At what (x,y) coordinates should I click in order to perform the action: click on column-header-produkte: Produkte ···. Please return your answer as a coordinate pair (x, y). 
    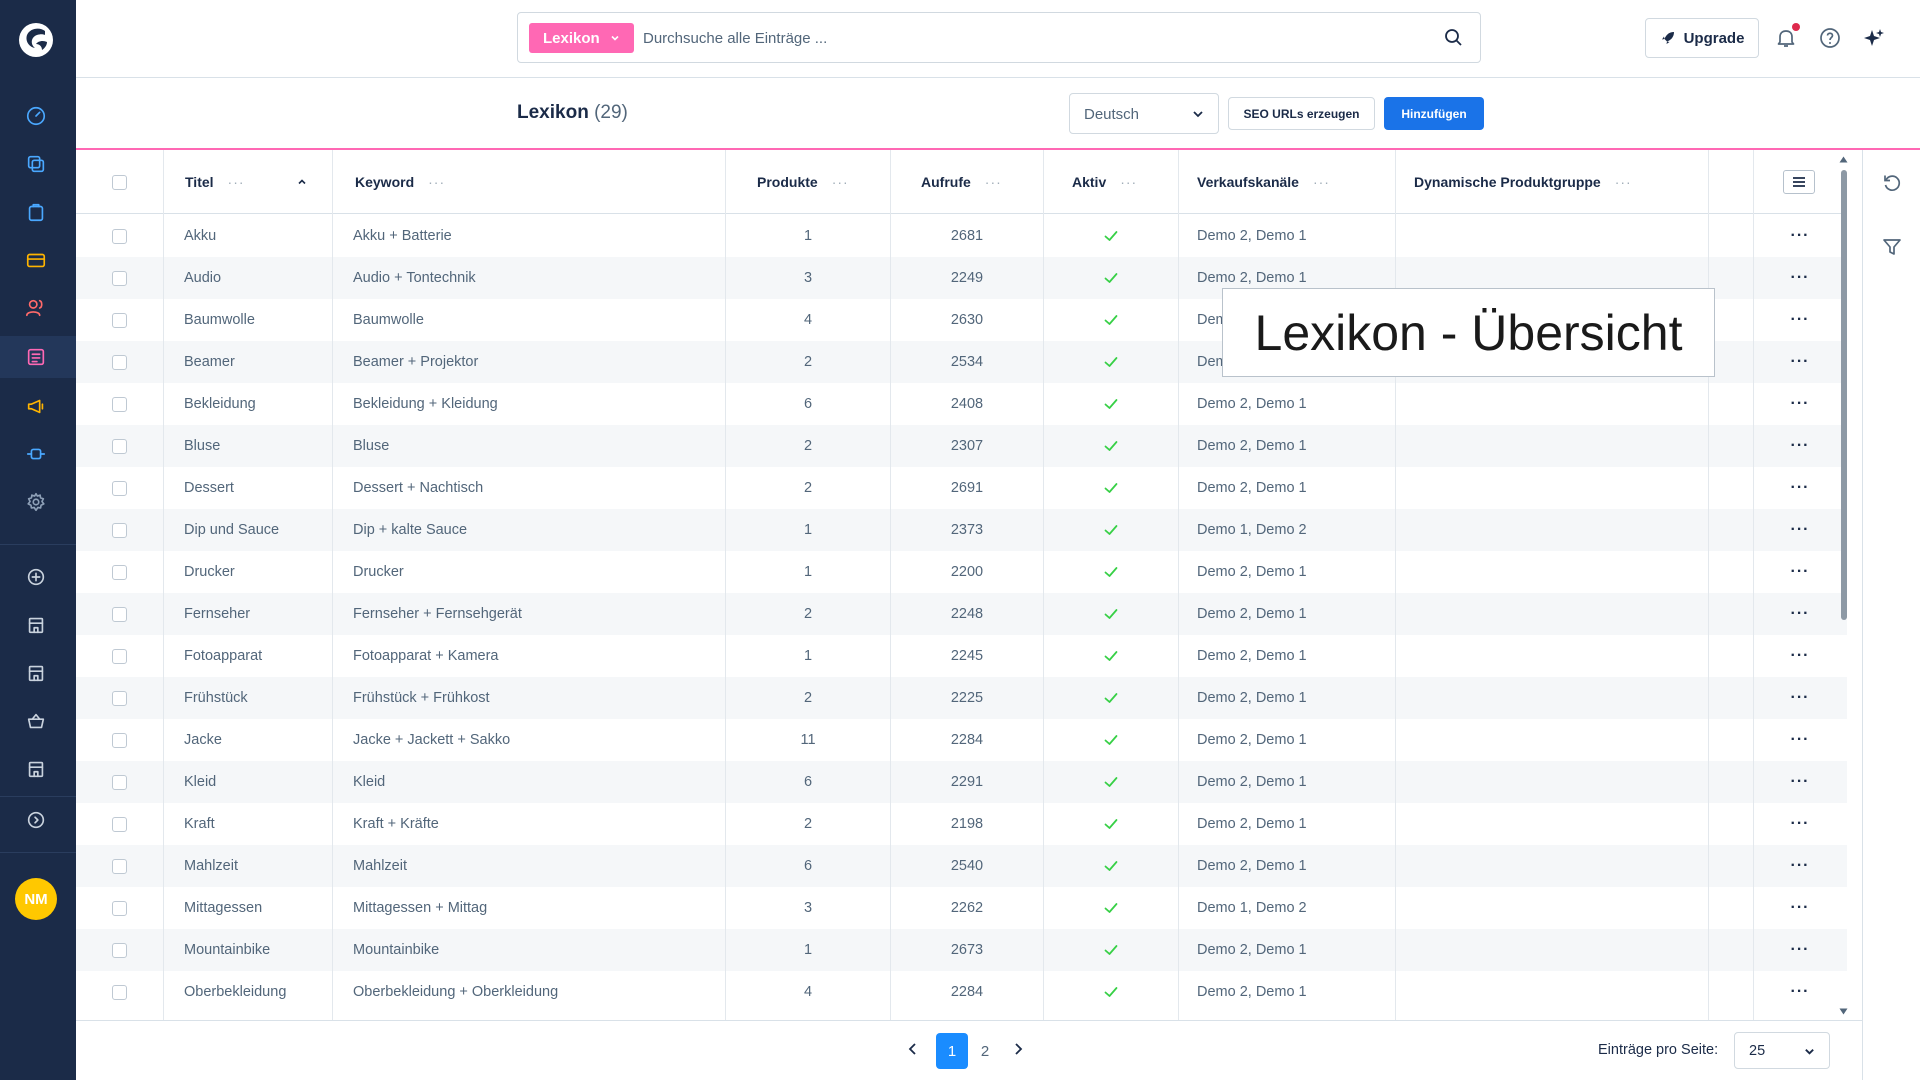
    Looking at the image, I should click on (803, 182).